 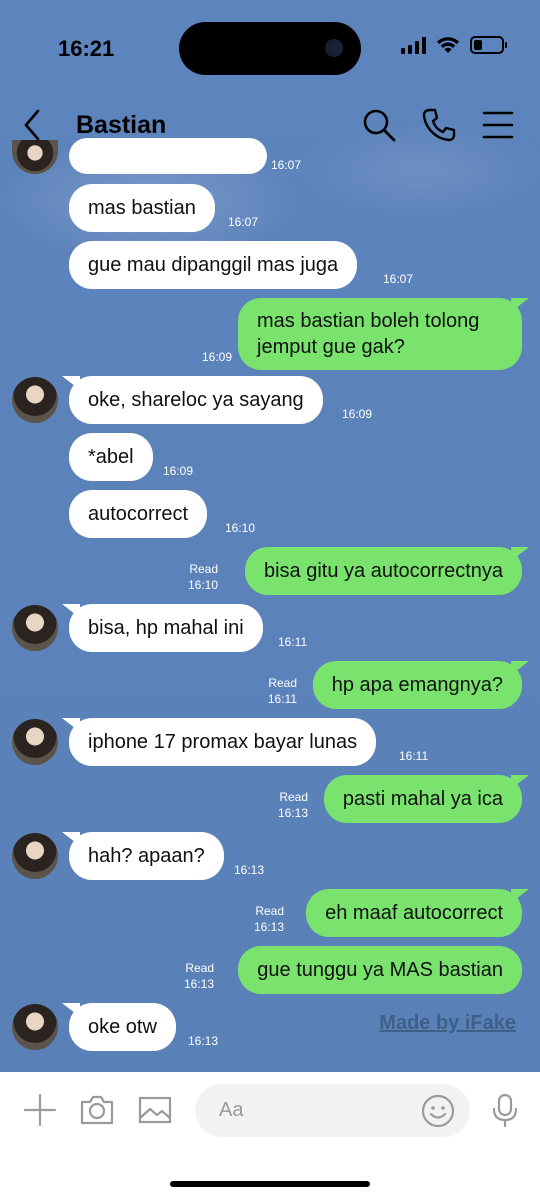 I want to click on message-text: jemput gue gak?, so click(x=331, y=347).